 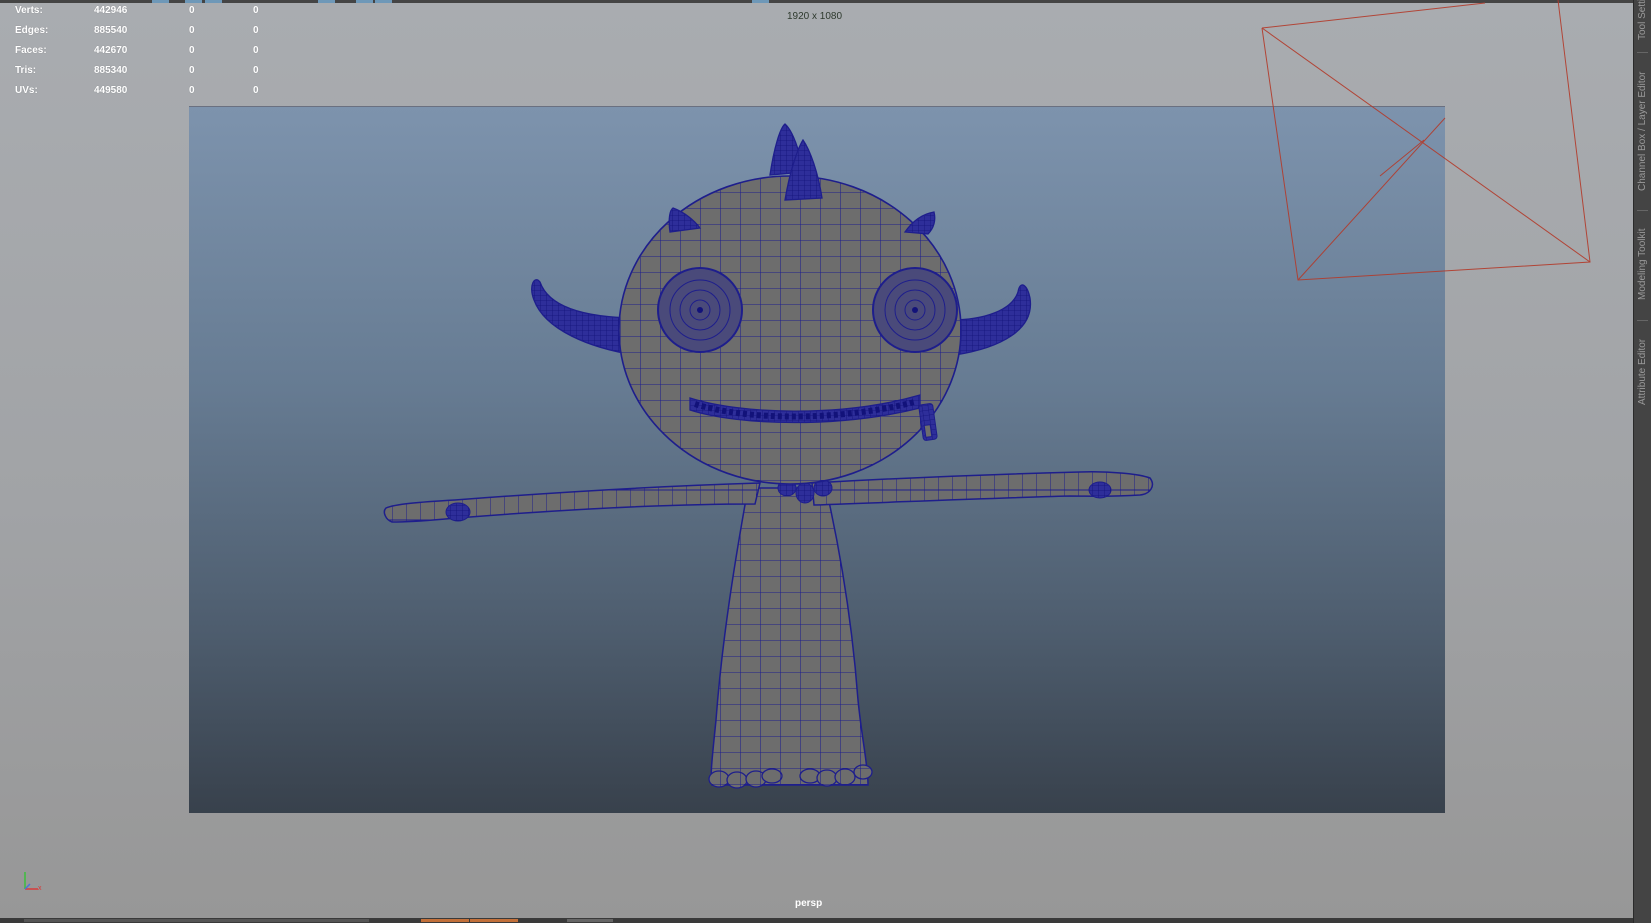 I want to click on hud-total: 449580, so click(x=111, y=90).